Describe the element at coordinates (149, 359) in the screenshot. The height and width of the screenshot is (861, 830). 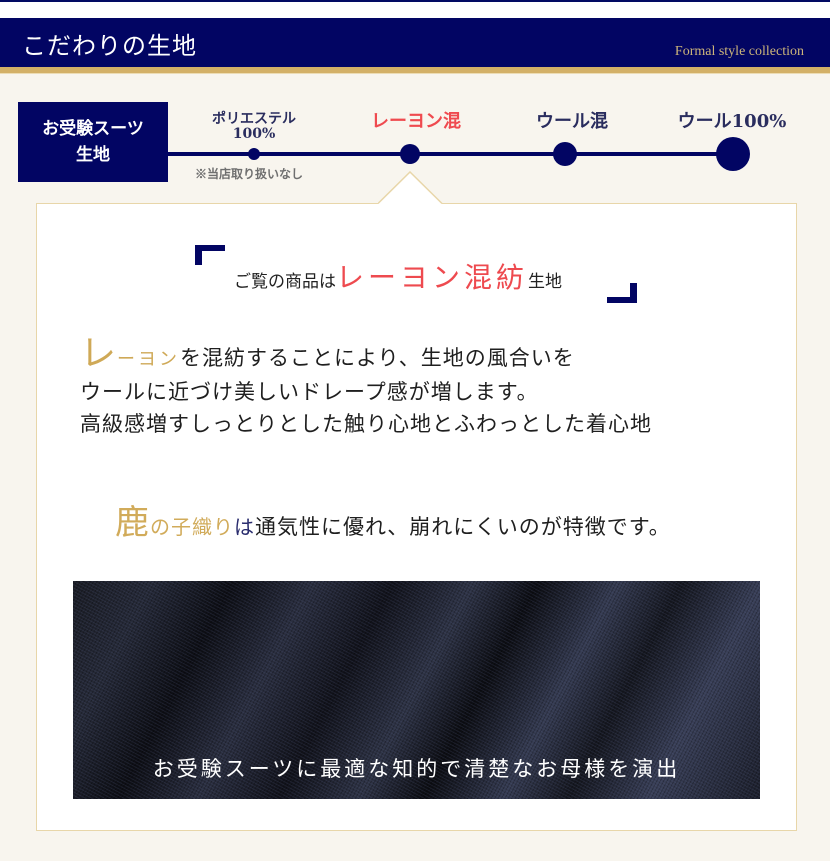
I see `description-gold-word: ーヨン` at that location.